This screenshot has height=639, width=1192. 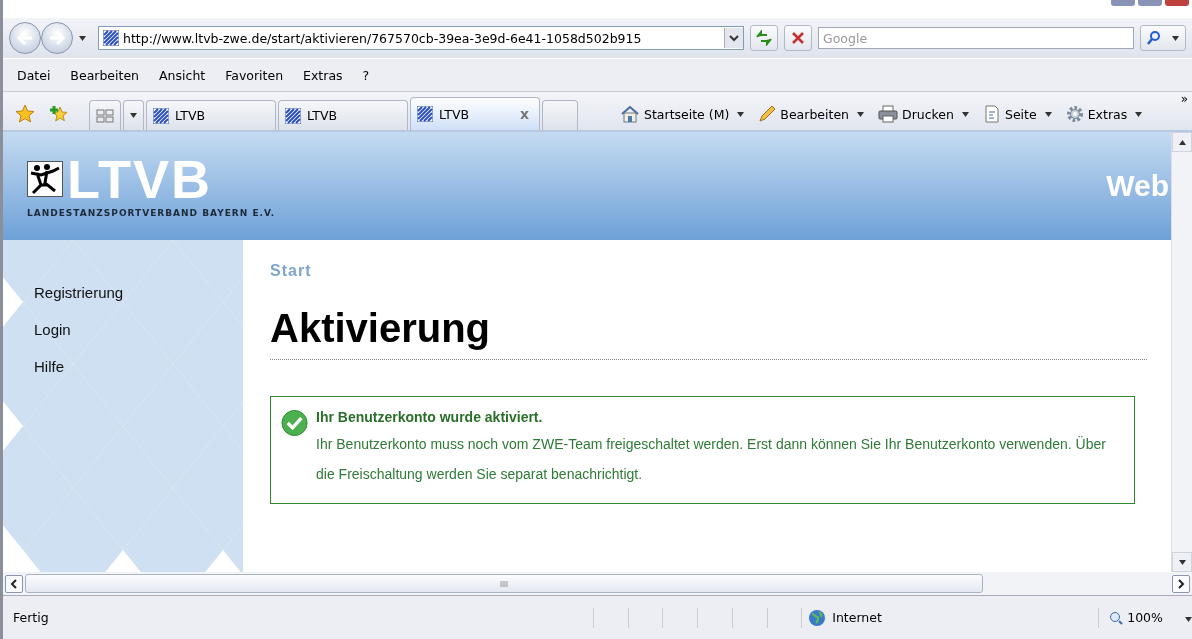 What do you see at coordinates (734, 38) in the screenshot?
I see `chevron-icon` at bounding box center [734, 38].